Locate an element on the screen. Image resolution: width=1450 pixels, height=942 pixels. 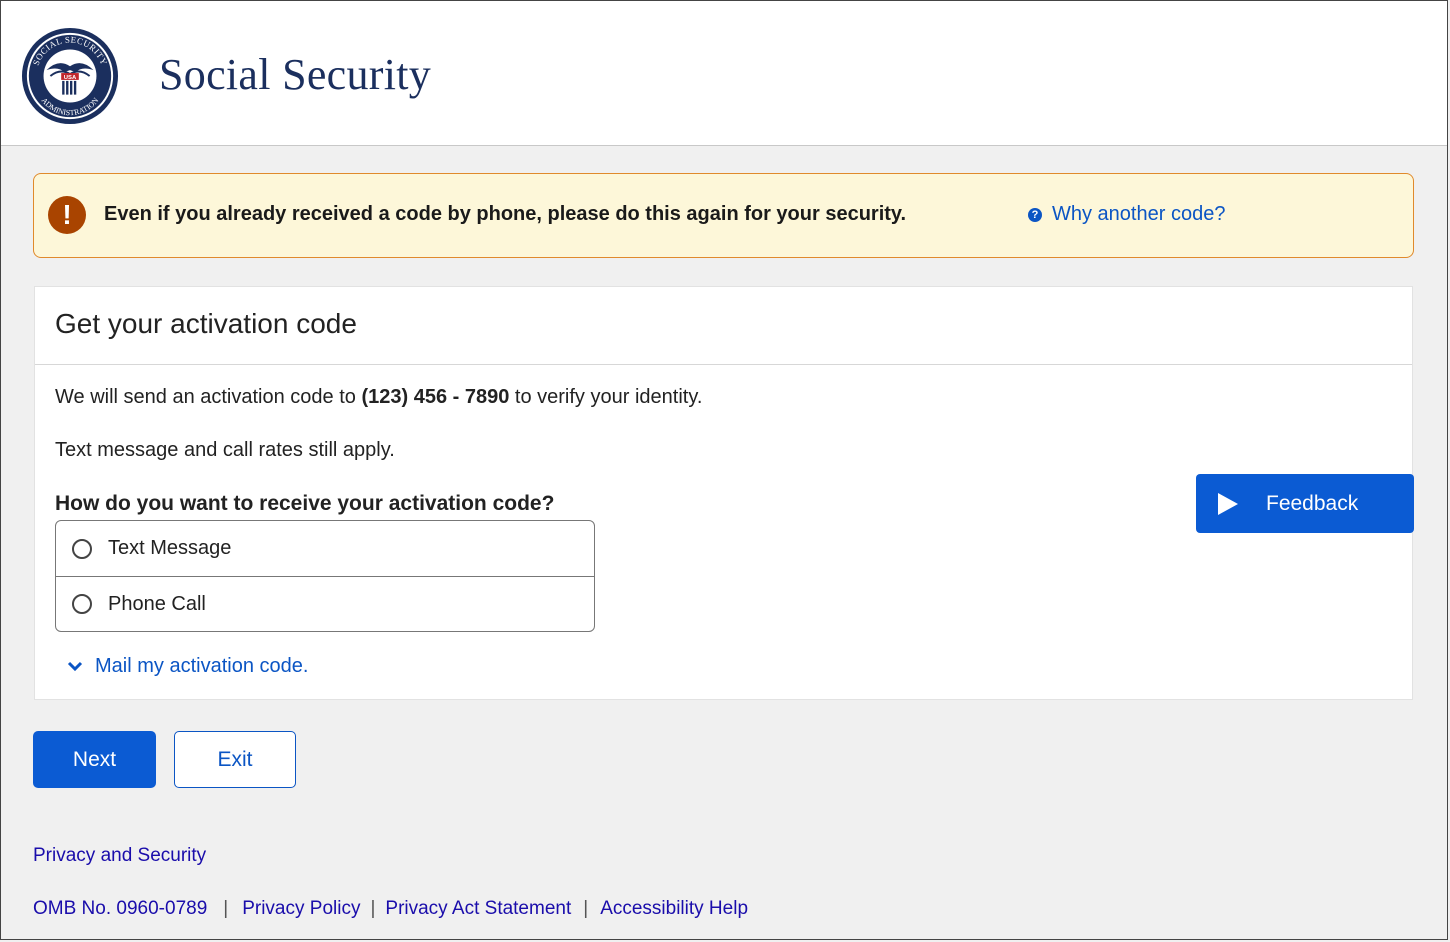
radio-label: Phone Call is located at coordinates (157, 603).